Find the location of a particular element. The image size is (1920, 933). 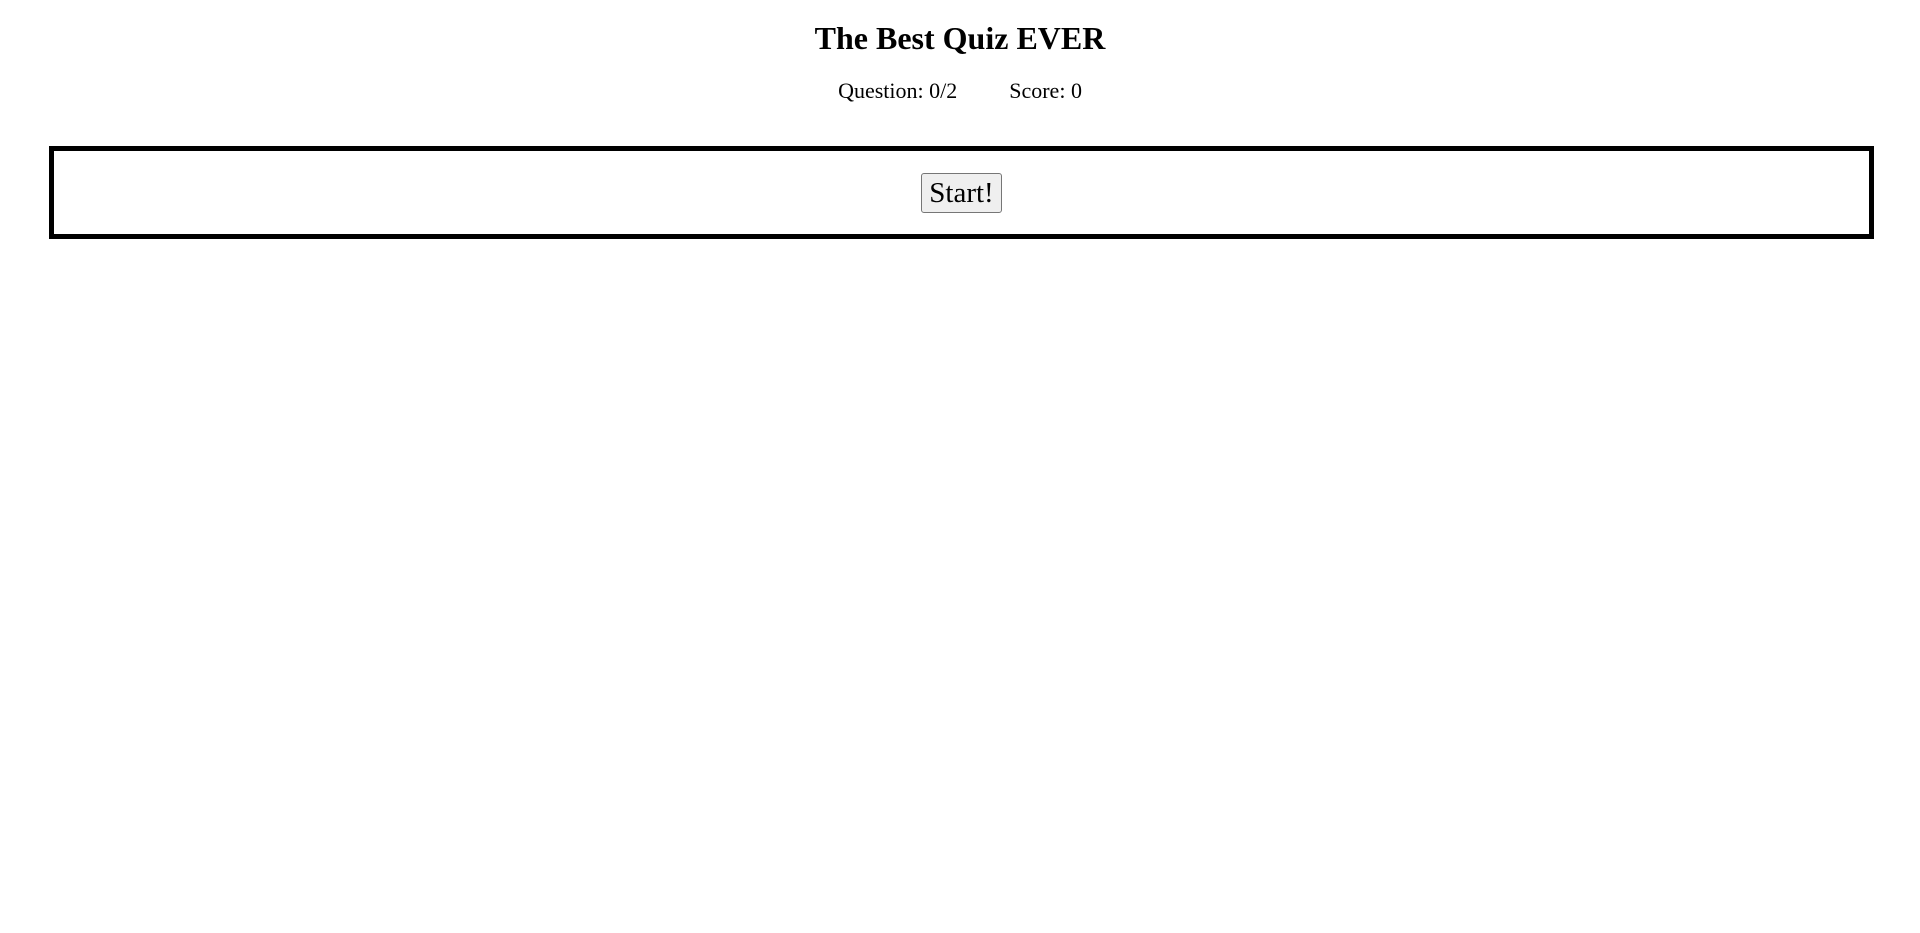

question-counter: Question: 0/2 is located at coordinates (898, 90).